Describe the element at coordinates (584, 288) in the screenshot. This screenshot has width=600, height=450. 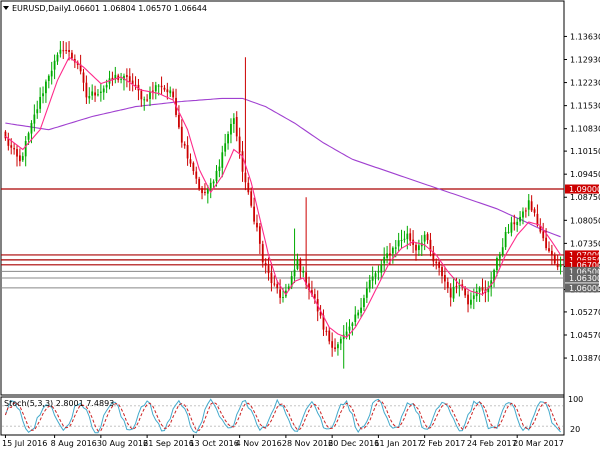
I see `price-tag-label: 1.06000` at that location.